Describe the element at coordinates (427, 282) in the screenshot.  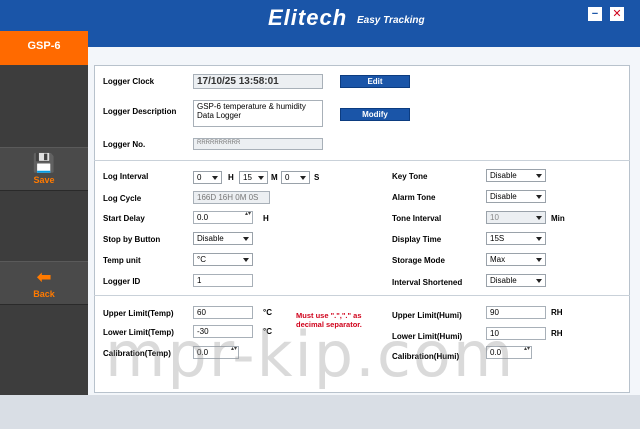
I see `interval-shortened-label: Interval Shortened` at that location.